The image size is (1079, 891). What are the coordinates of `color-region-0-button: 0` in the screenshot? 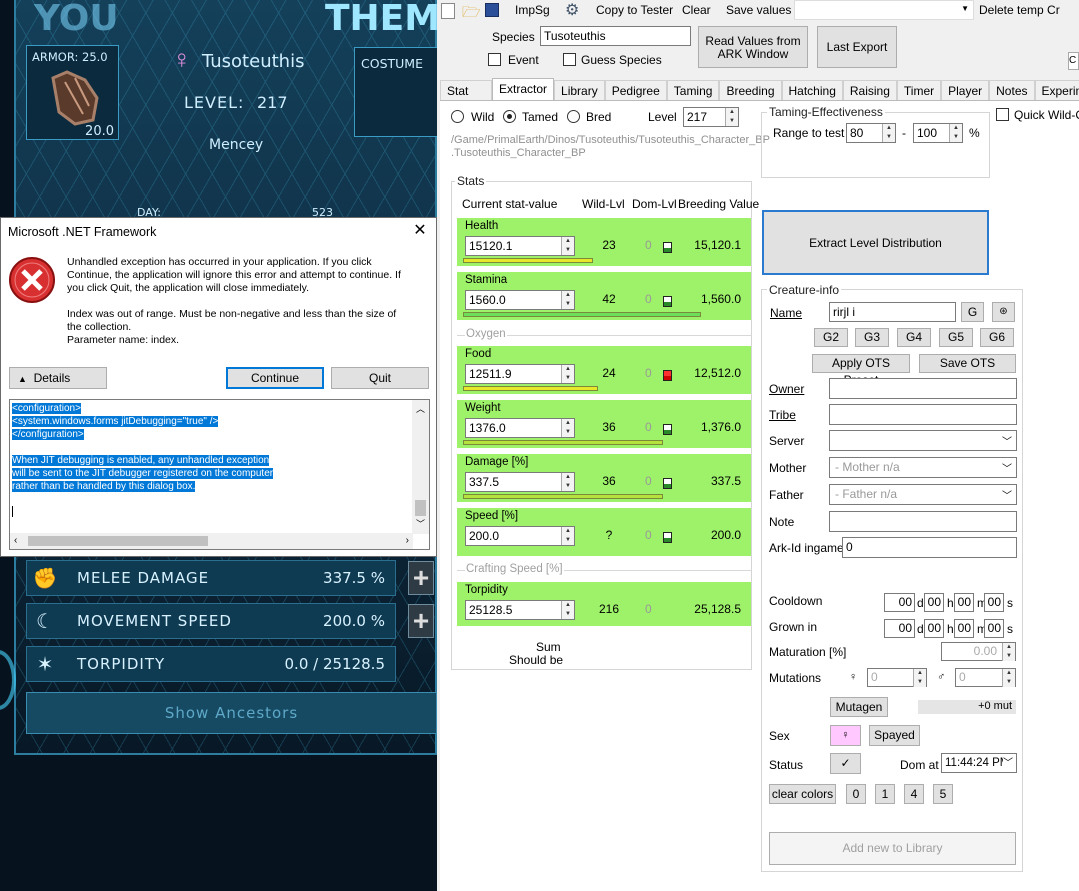 It's located at (856, 794).